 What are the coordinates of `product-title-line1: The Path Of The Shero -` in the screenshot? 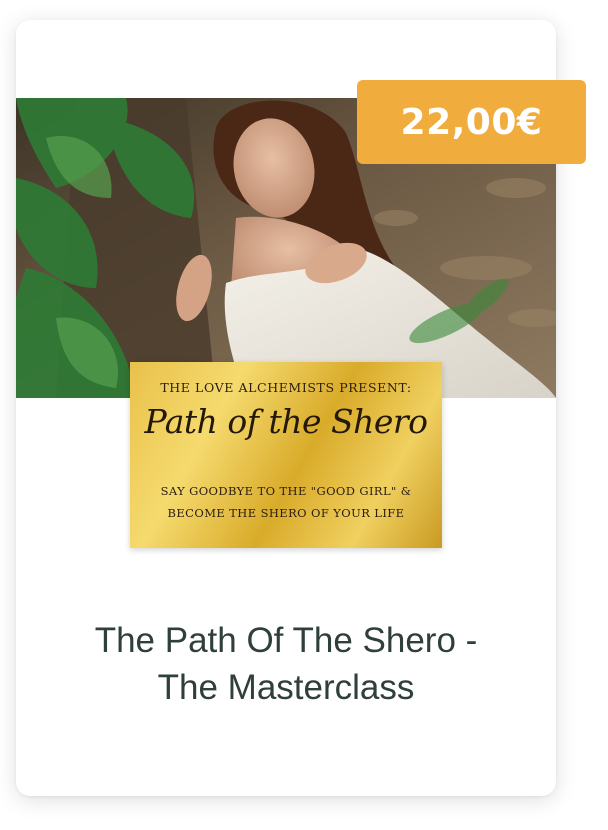 It's located at (286, 640).